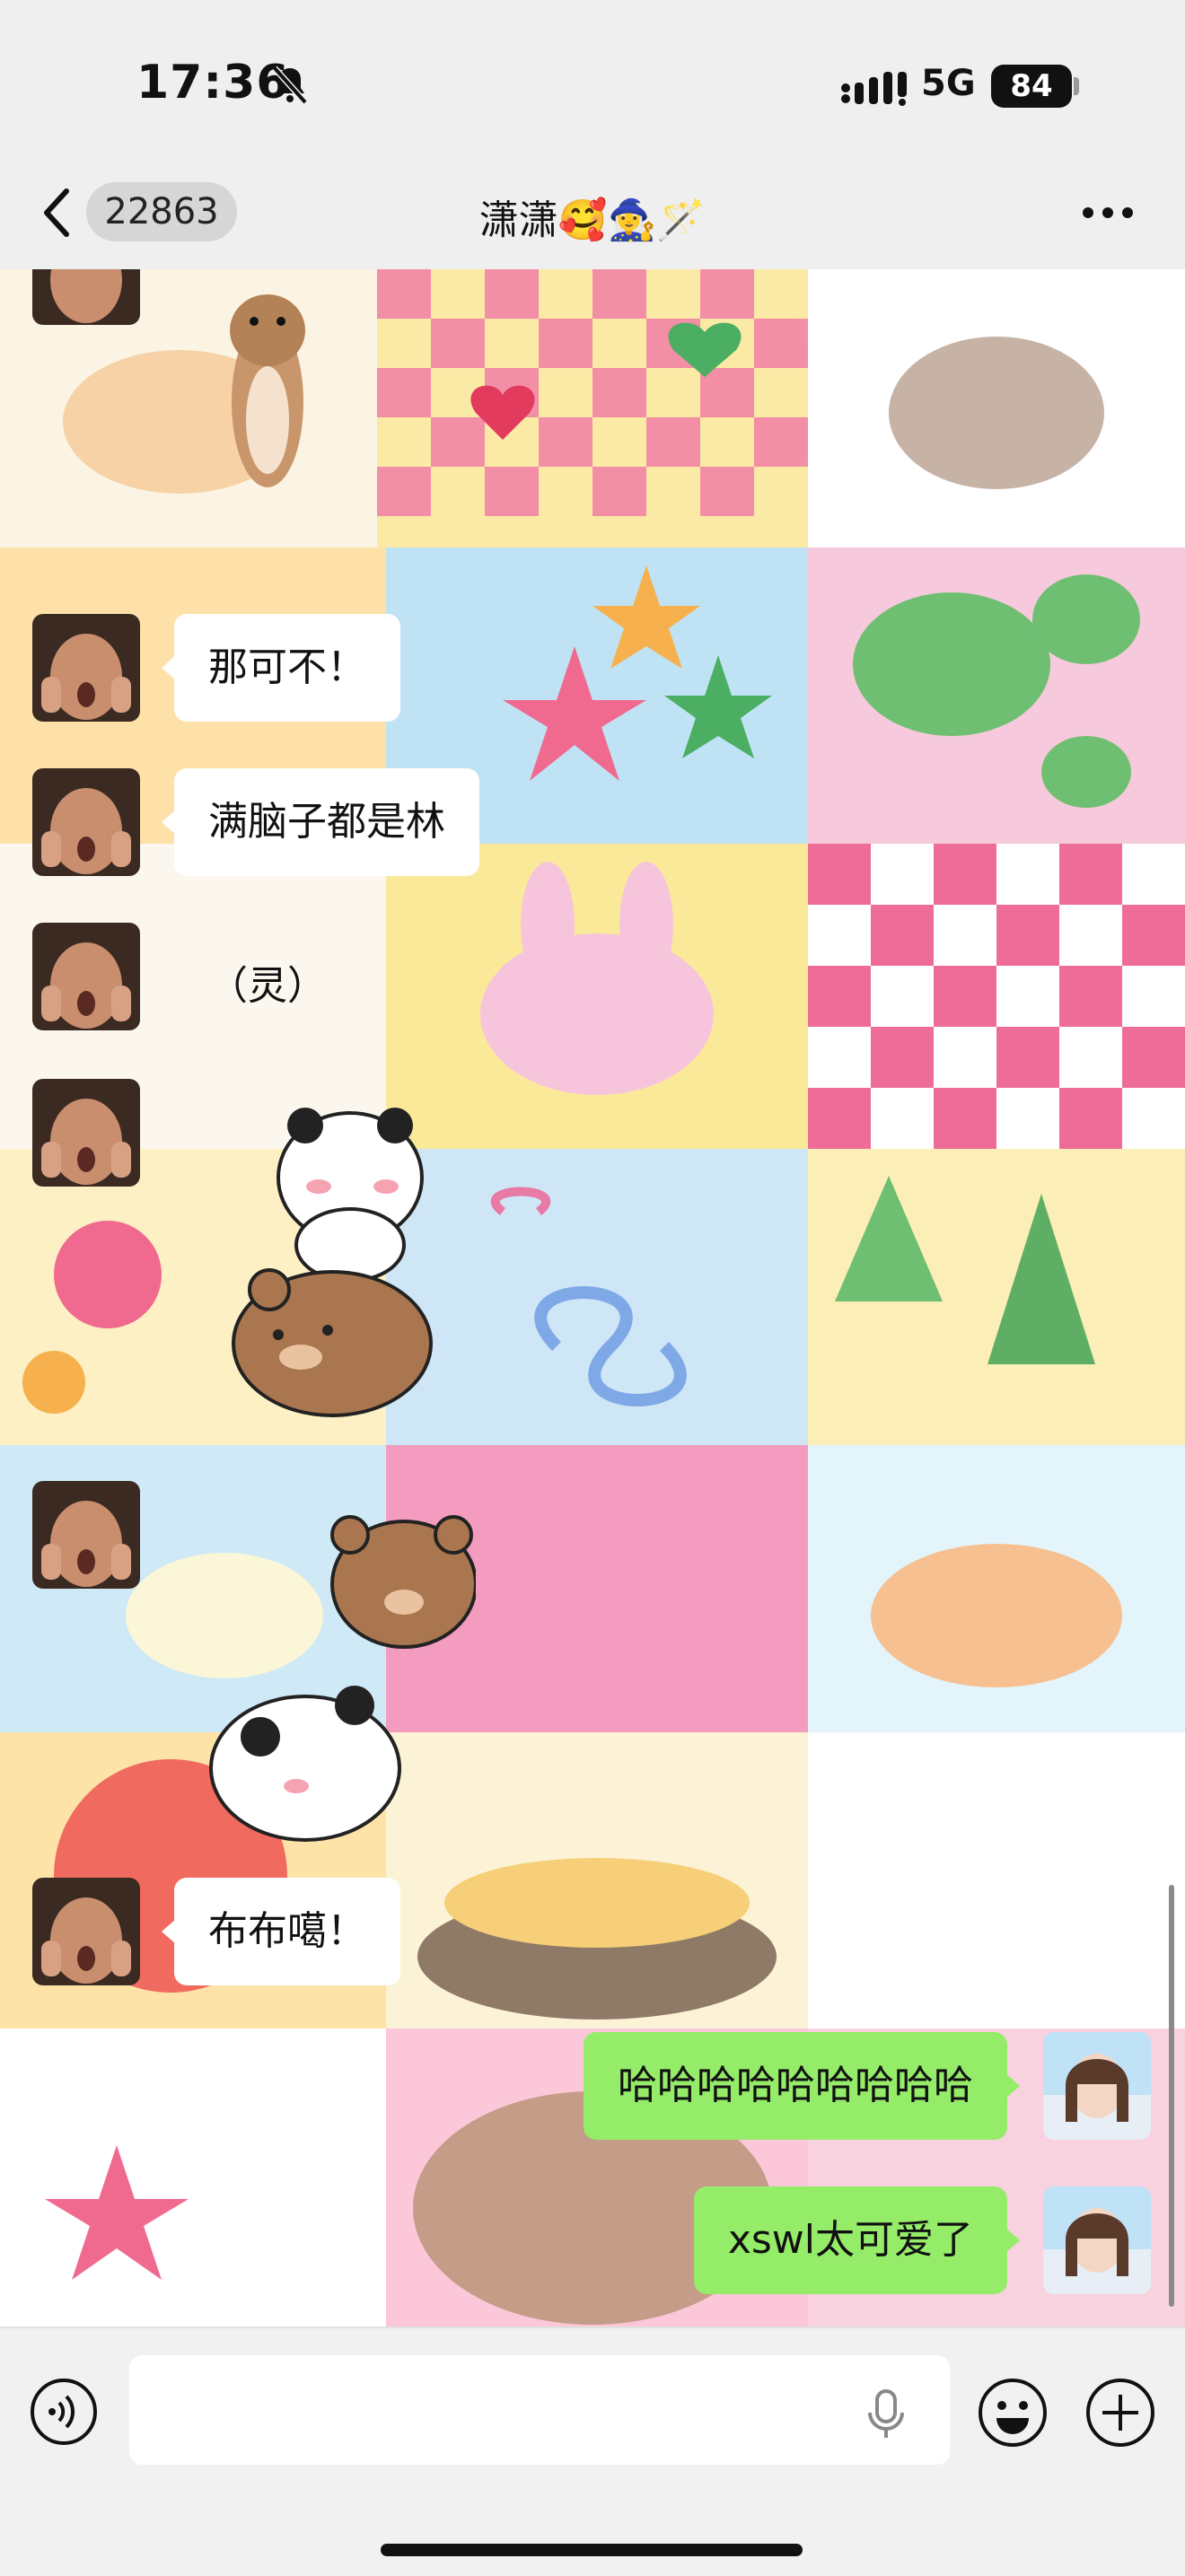  What do you see at coordinates (886, 2414) in the screenshot?
I see `mic-icon` at bounding box center [886, 2414].